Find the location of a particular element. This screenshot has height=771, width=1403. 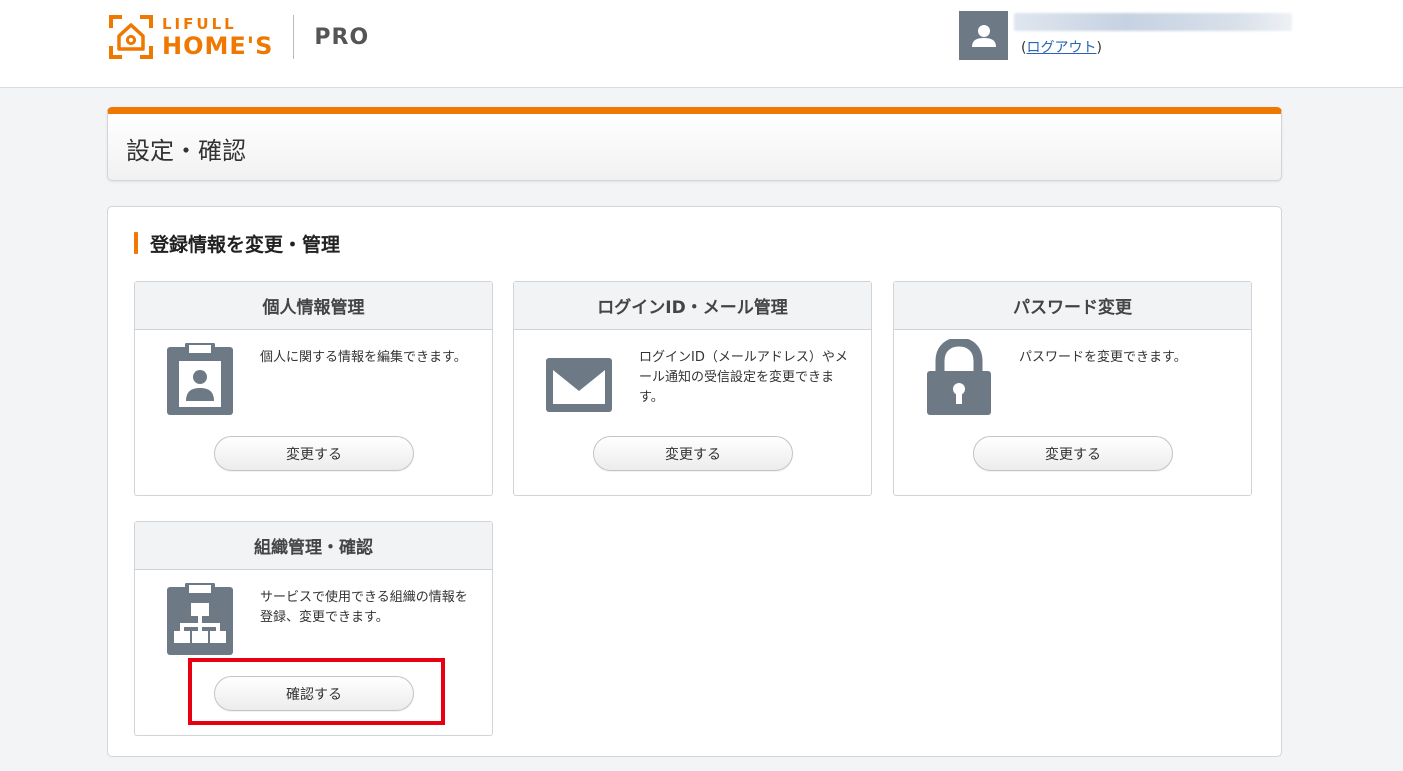

card-personal-info: 個人情報管理 個人に関する情報を編集できます。 変更する is located at coordinates (313, 388).